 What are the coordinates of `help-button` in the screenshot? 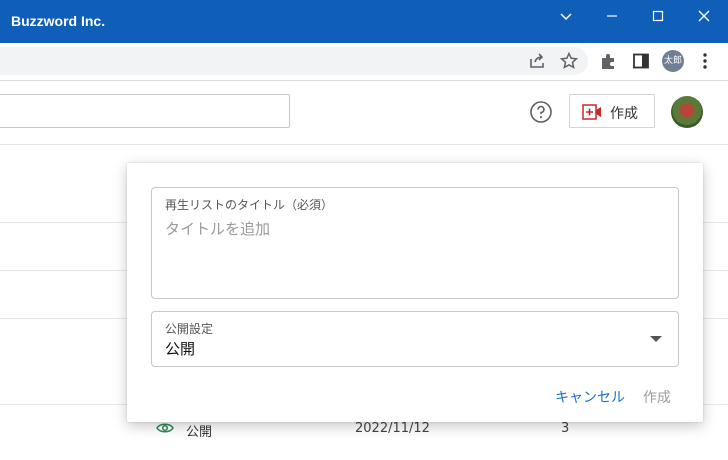 It's located at (541, 112).